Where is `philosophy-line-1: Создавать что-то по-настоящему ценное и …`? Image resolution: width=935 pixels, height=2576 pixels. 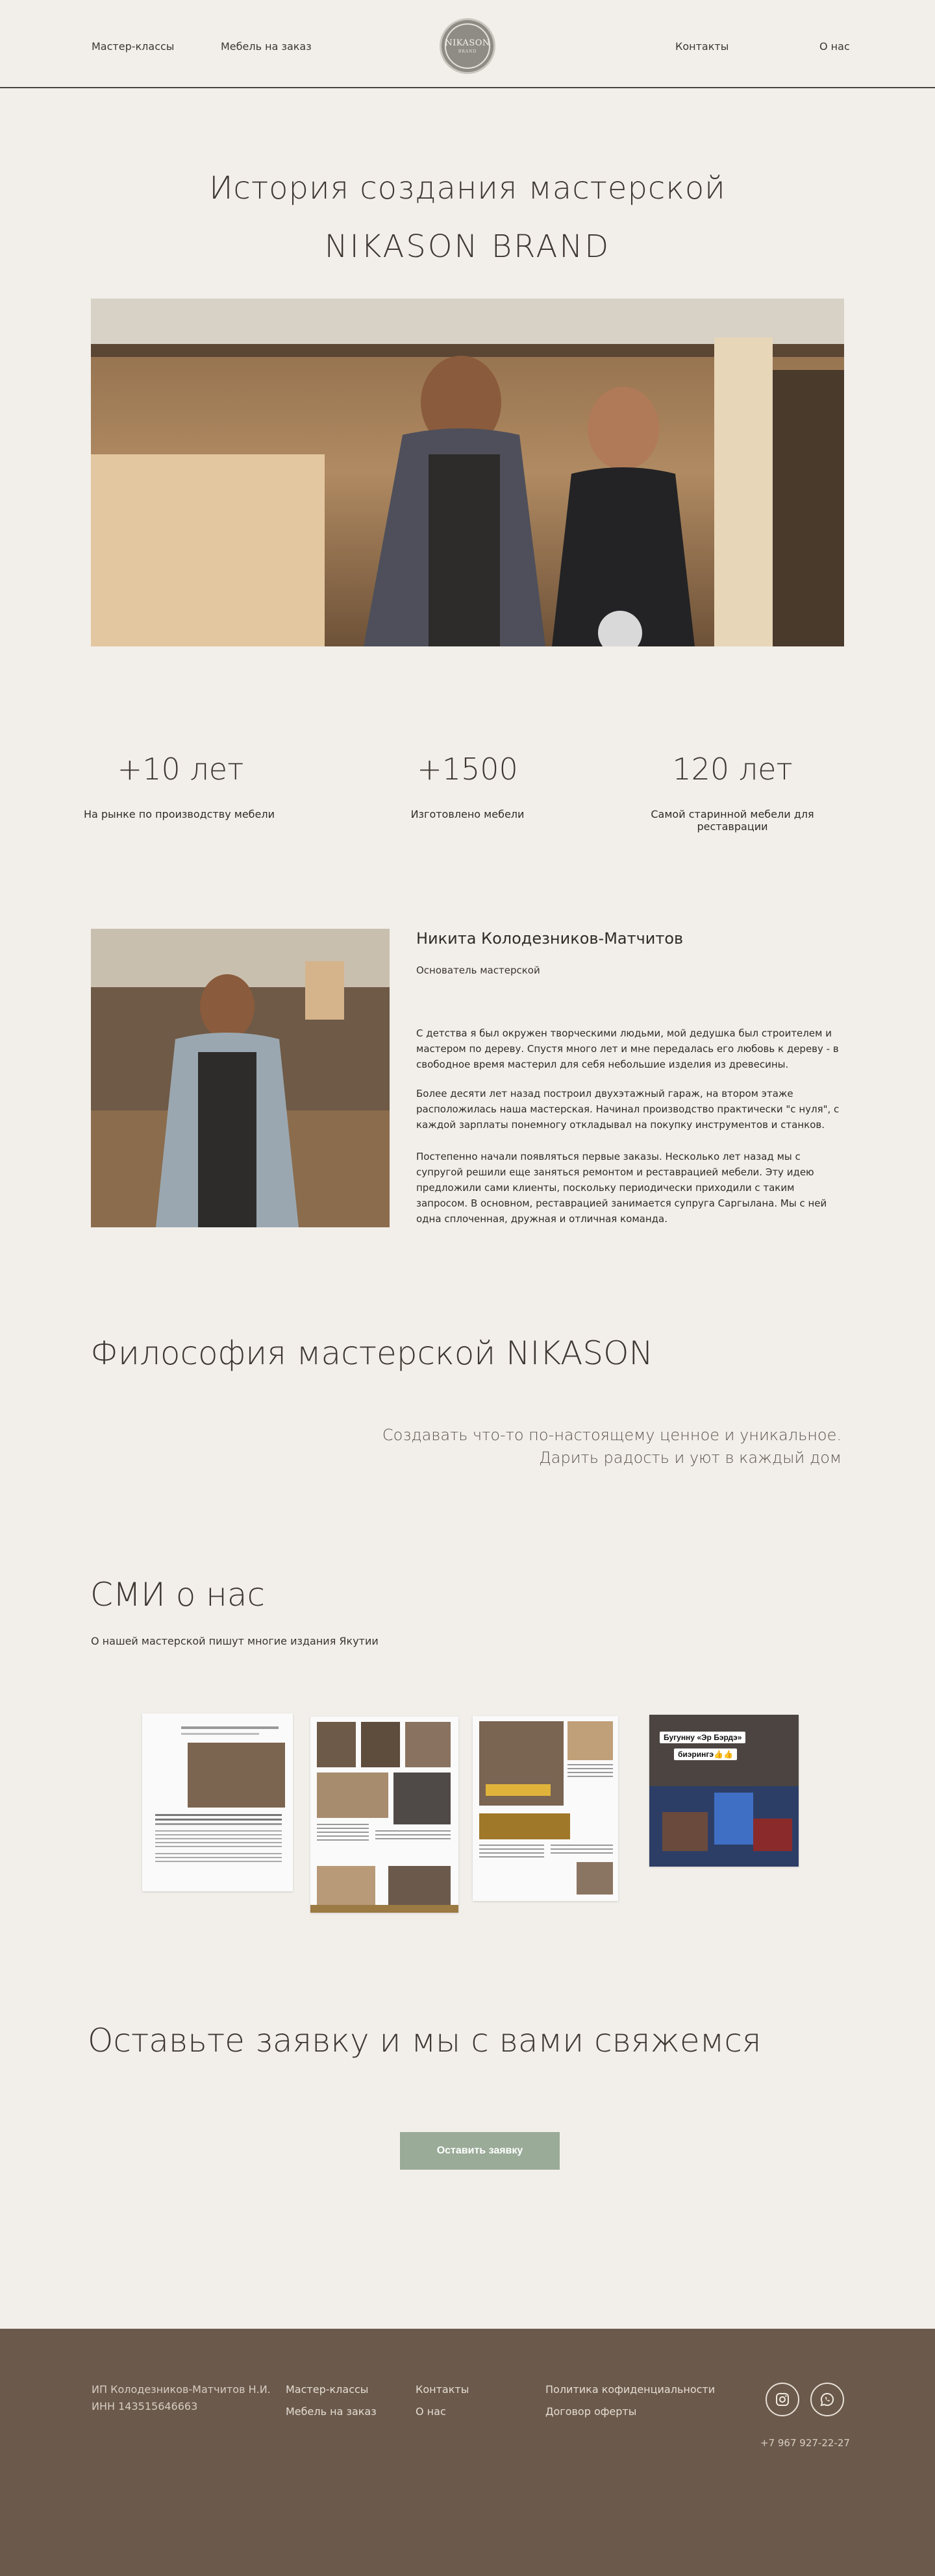 philosophy-line-1: Создавать что-то по-настоящему ценное и … is located at coordinates (612, 1435).